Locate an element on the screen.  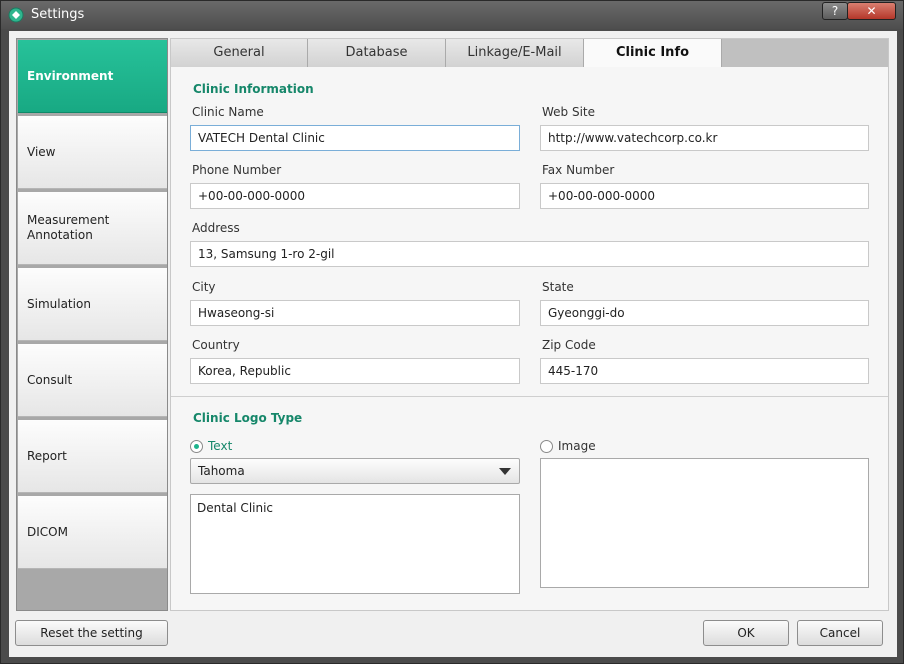
logo-text-radio is located at coordinates (196, 446).